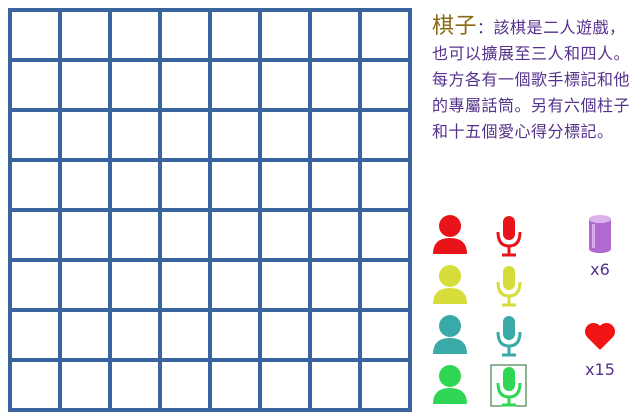 The image size is (640, 420). I want to click on microphone-token-green, so click(509, 386).